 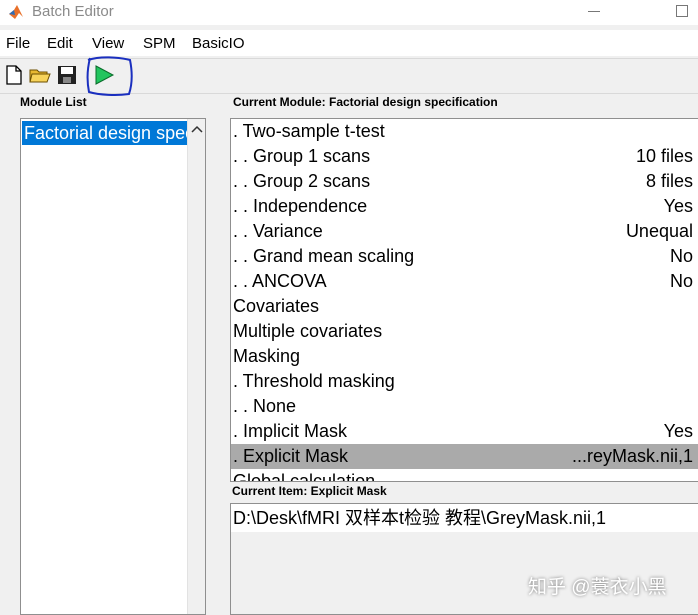 What do you see at coordinates (664, 156) in the screenshot?
I see `item-value: 10 files` at bounding box center [664, 156].